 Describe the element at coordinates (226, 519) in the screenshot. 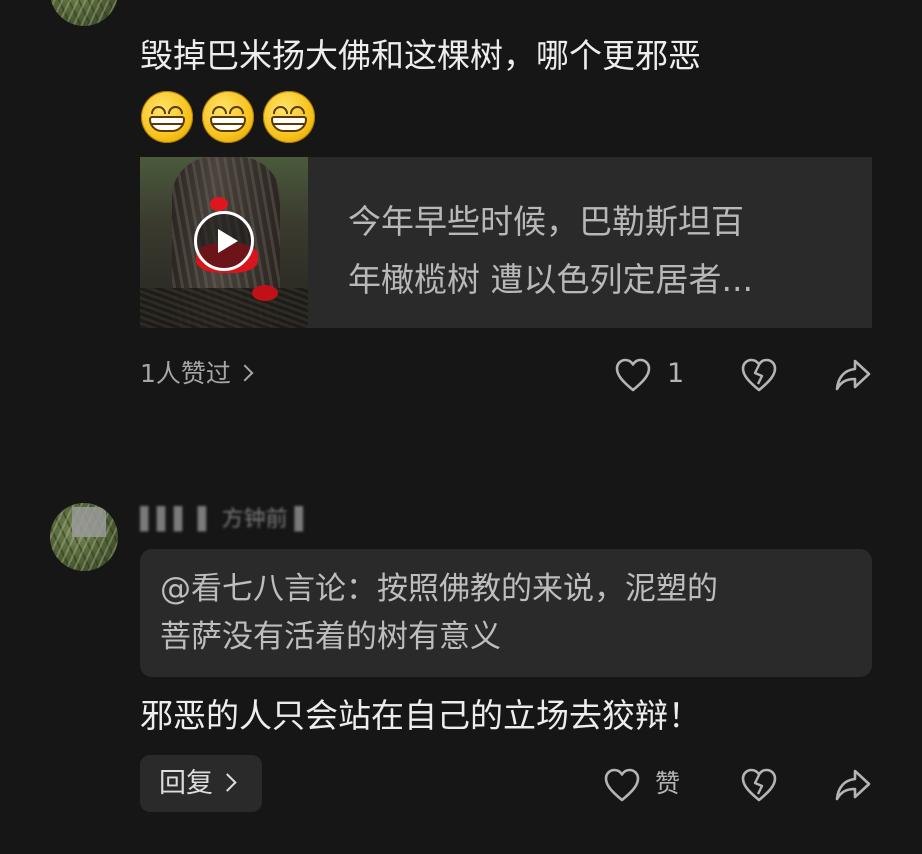

I see `username-text: ▌▌▌ ▌ 方钟前 ▌` at that location.